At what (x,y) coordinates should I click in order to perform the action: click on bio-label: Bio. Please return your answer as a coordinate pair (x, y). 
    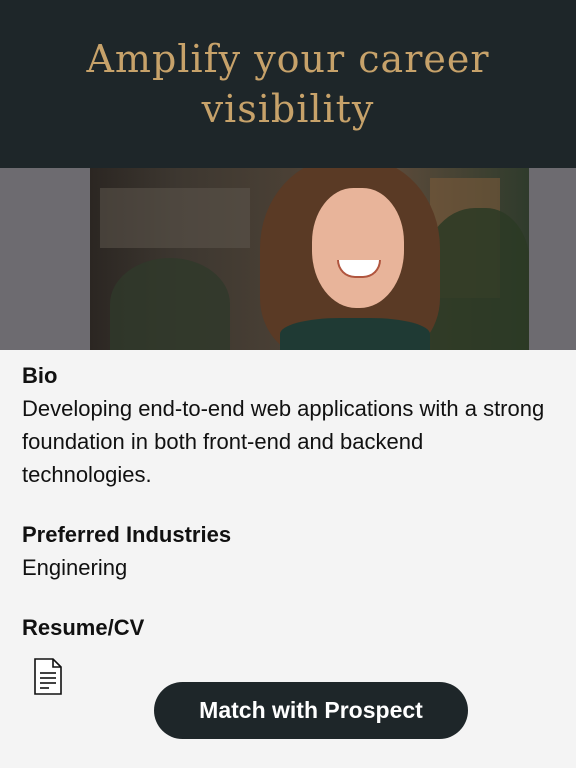
    Looking at the image, I should click on (40, 375).